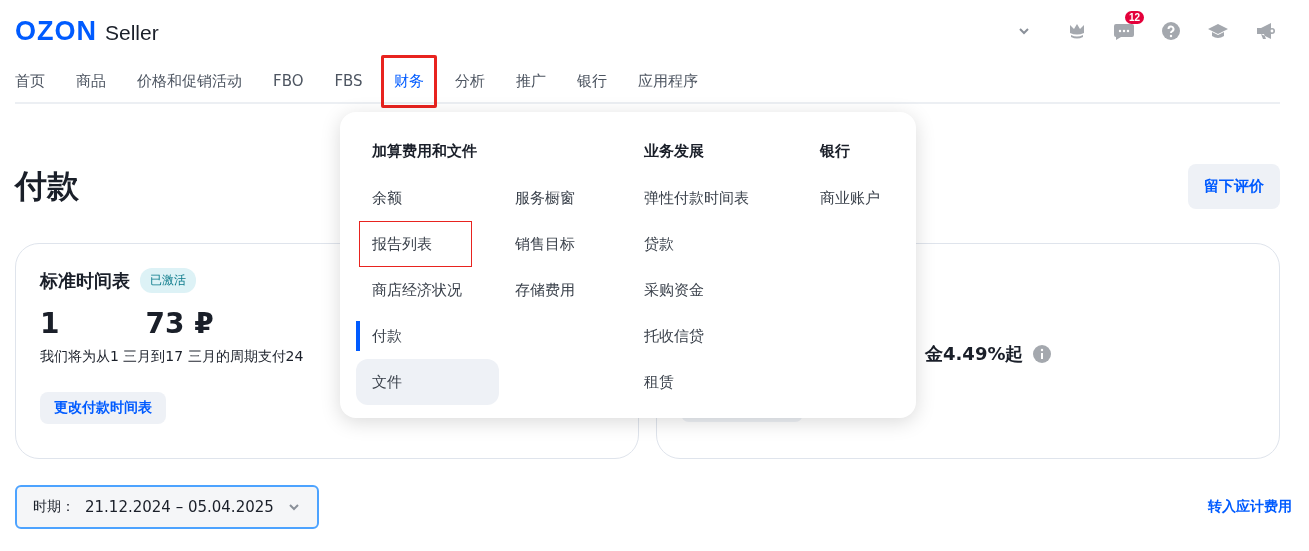  What do you see at coordinates (408, 81) in the screenshot?
I see `nav-tab: 财务` at bounding box center [408, 81].